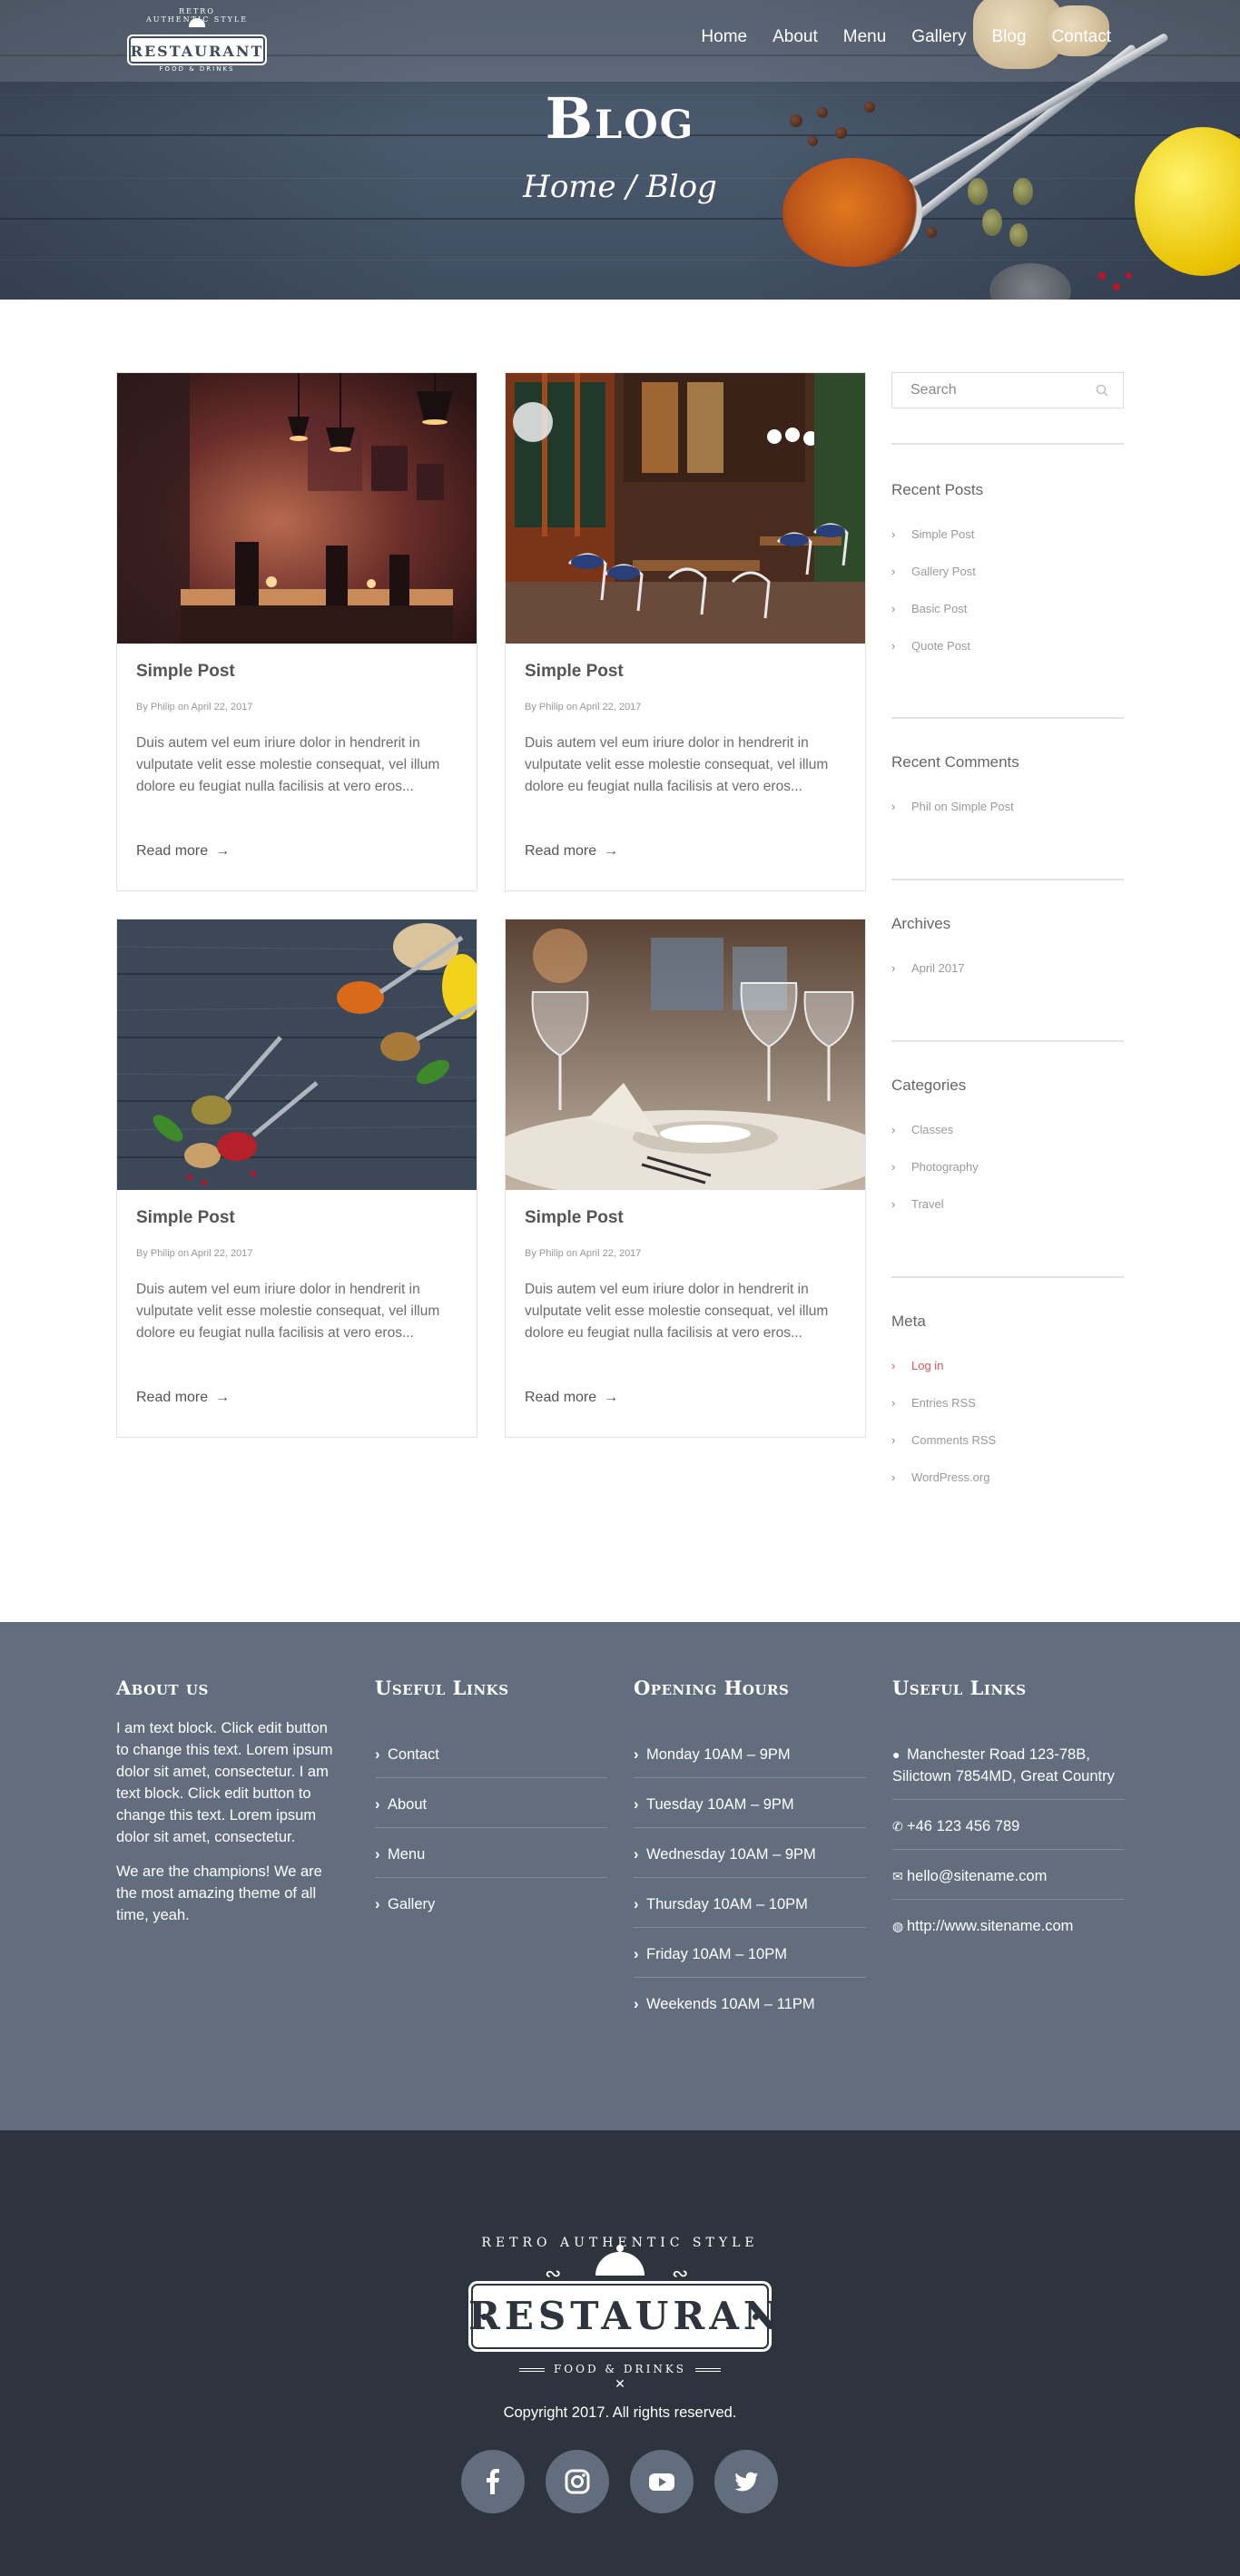 The image size is (1240, 2576). I want to click on category-link: › Travel, so click(917, 1204).